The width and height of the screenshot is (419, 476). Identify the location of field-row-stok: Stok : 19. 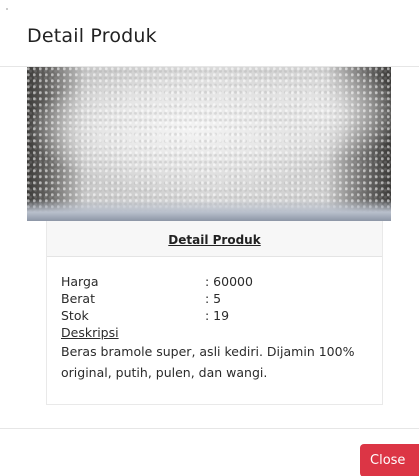
(219, 315).